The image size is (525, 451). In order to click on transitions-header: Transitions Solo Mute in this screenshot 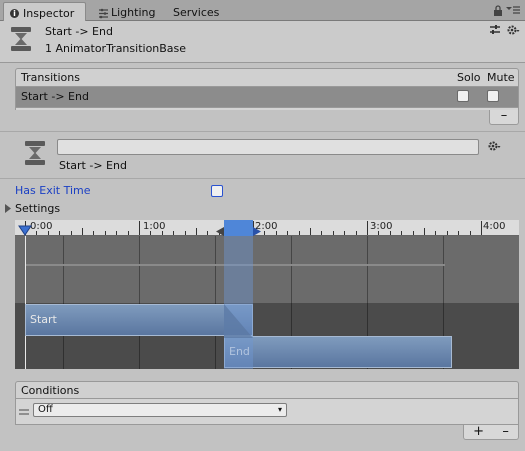, I will do `click(267, 77)`.